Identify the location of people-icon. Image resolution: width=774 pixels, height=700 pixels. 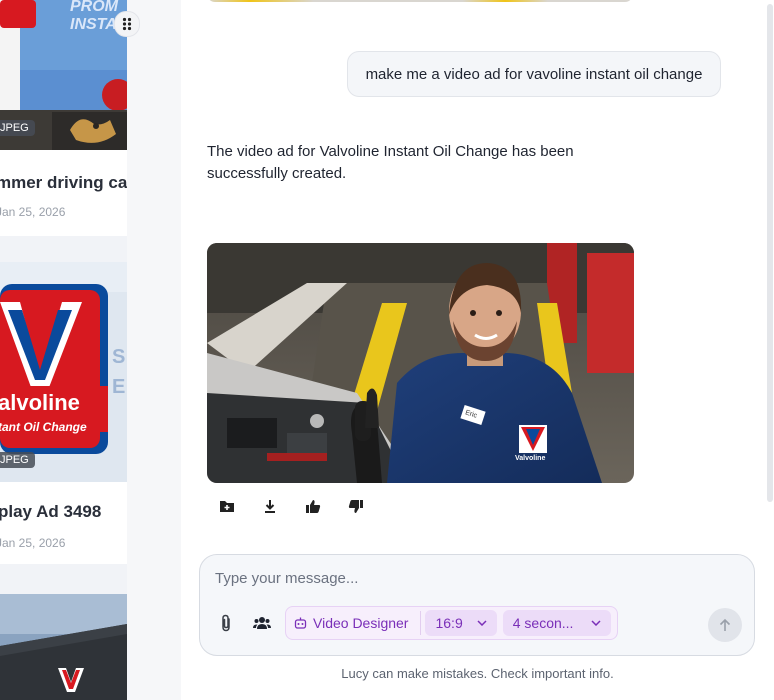
(262, 623).